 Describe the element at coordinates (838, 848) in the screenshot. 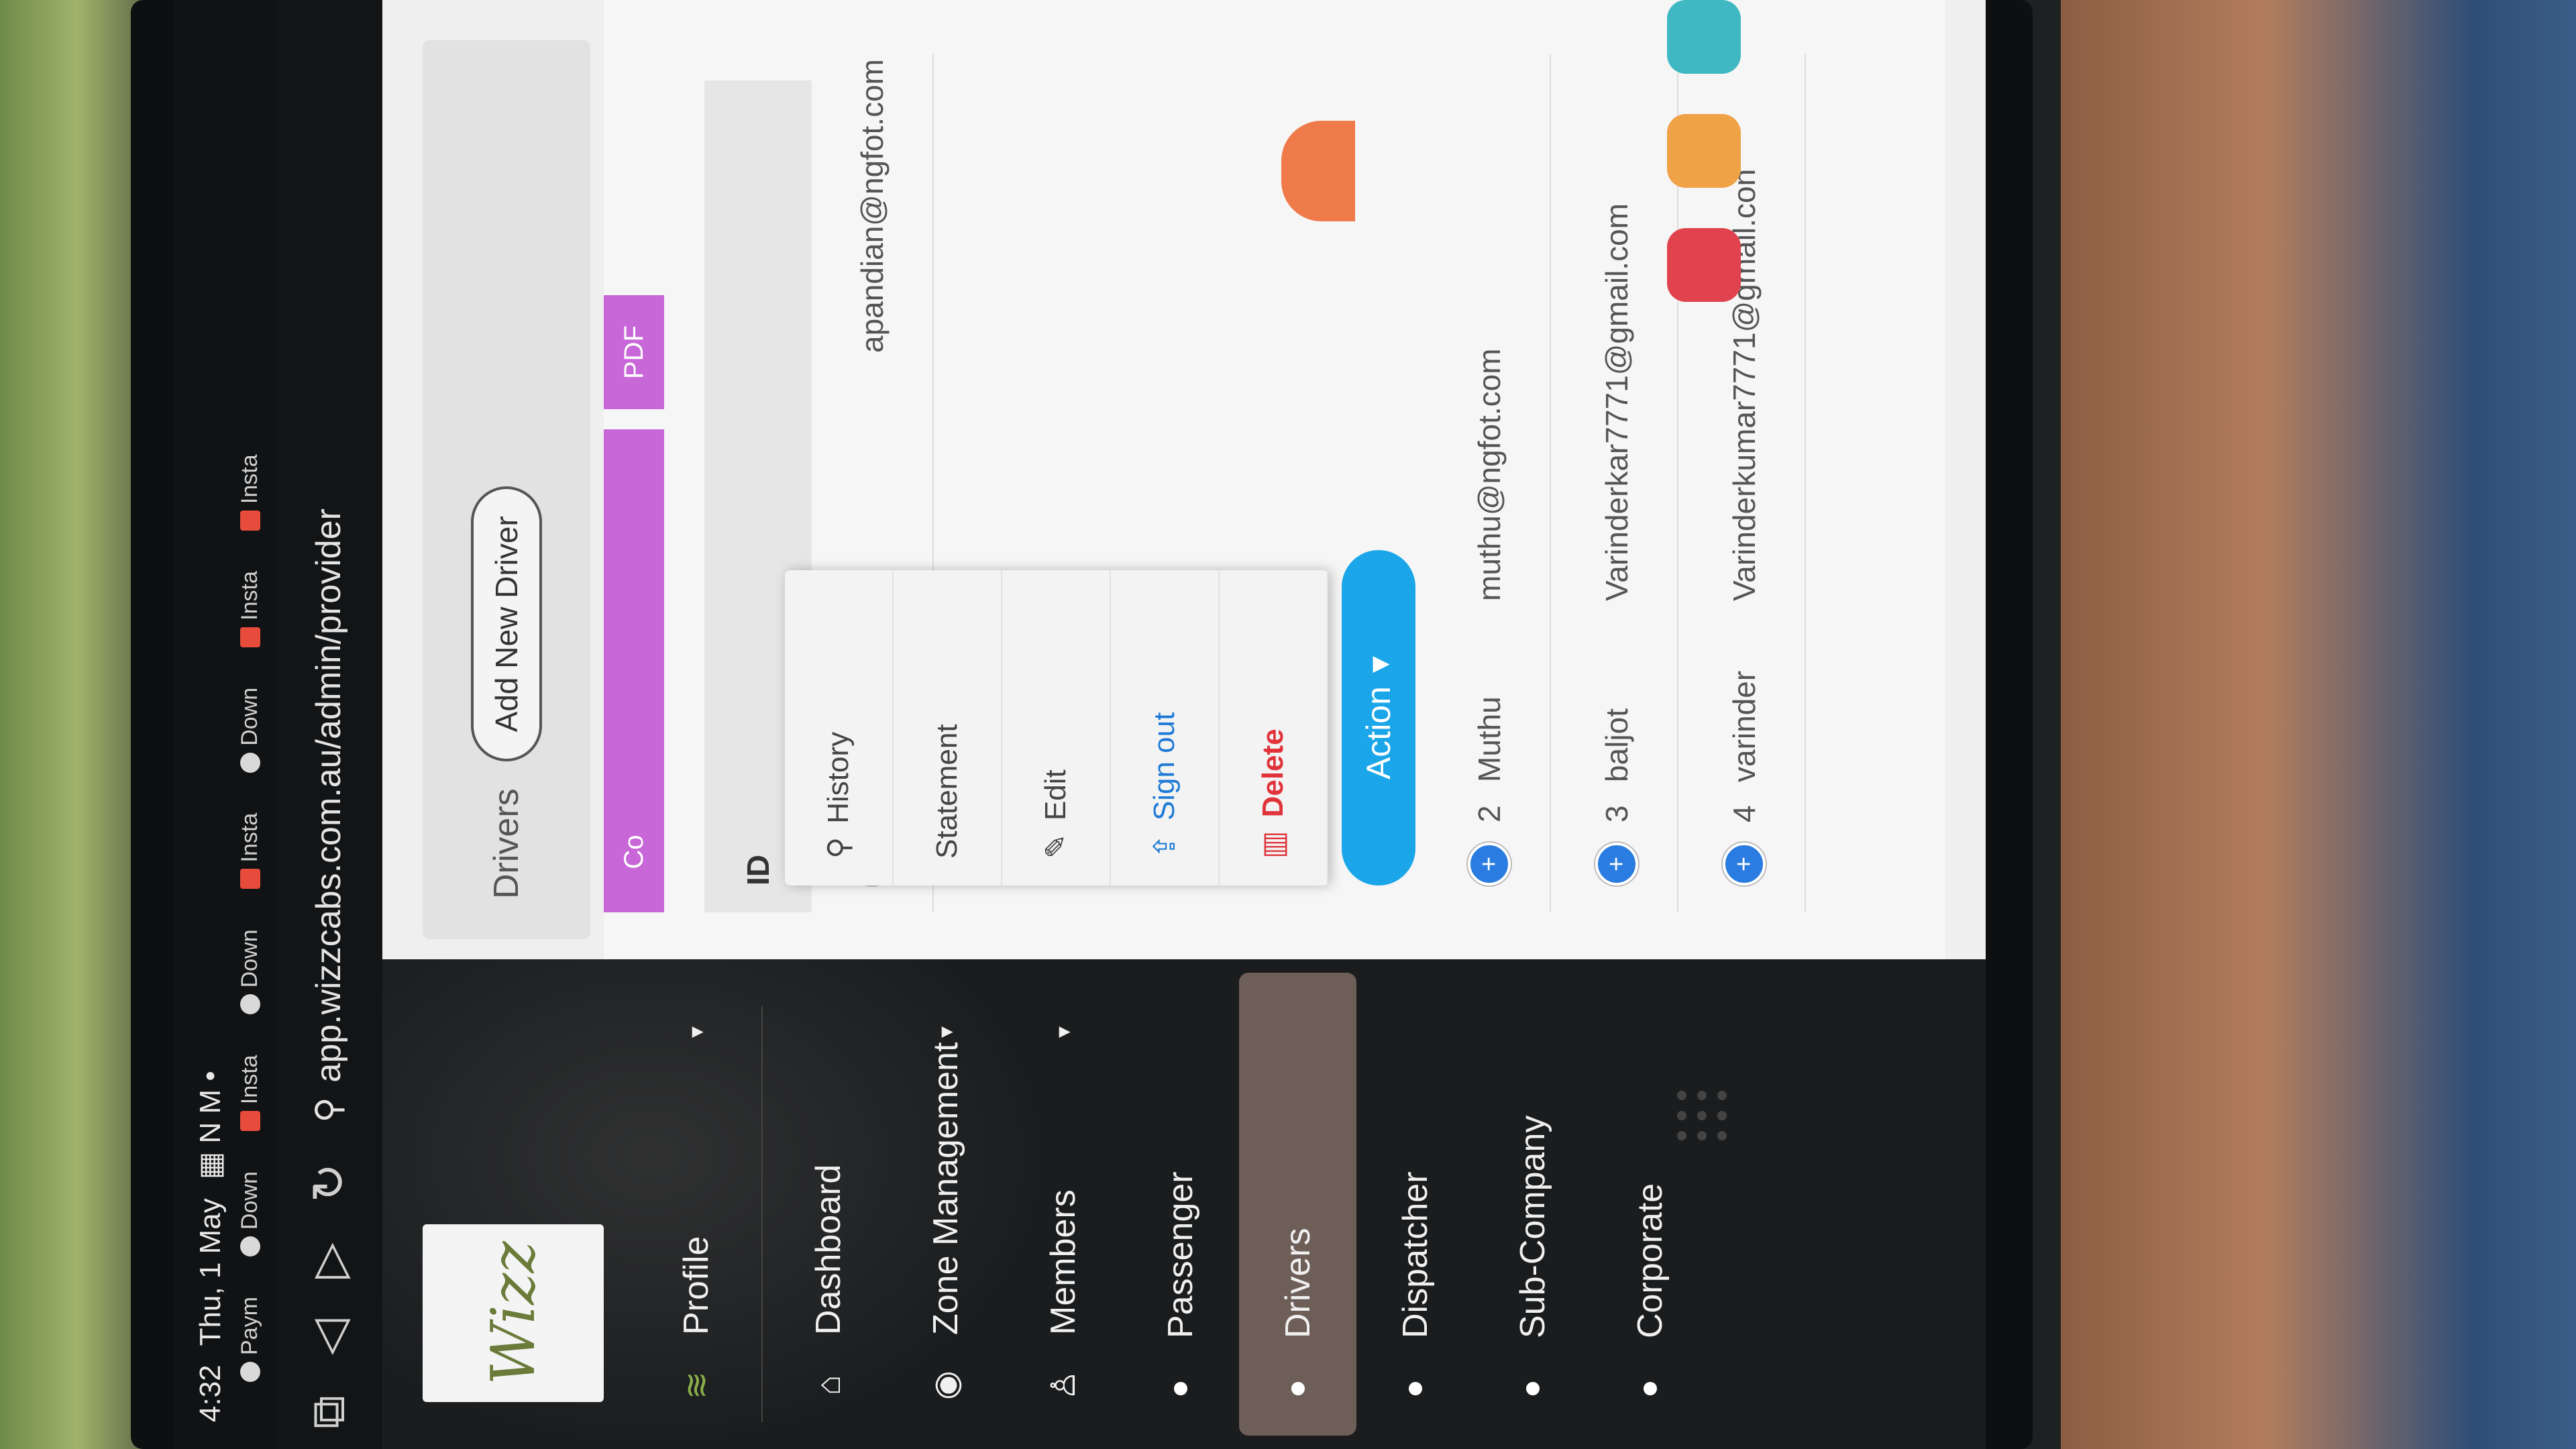

I see `search-icon: ⚲` at that location.